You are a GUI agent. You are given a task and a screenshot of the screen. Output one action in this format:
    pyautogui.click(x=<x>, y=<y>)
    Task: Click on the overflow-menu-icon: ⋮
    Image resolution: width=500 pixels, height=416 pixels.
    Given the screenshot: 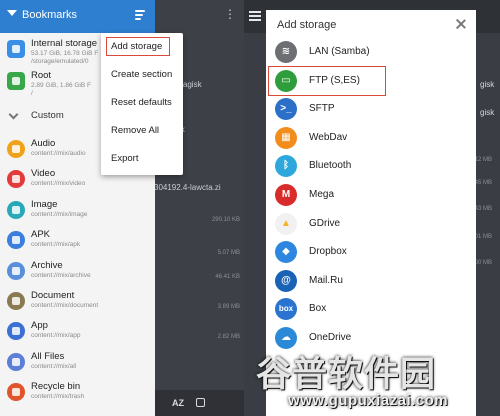 What is the action you would take?
    pyautogui.click(x=230, y=14)
    